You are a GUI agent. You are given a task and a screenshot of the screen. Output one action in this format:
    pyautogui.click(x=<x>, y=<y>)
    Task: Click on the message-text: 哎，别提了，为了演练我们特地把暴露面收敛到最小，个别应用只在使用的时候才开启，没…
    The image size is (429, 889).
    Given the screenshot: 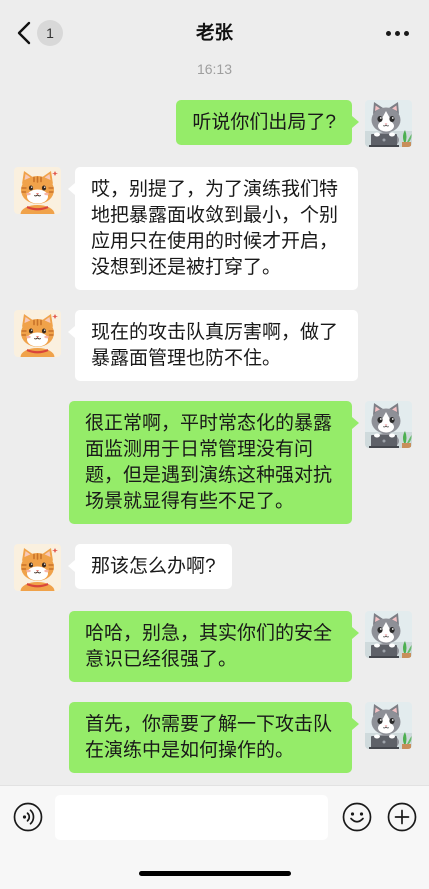 What is the action you would take?
    pyautogui.click(x=215, y=228)
    